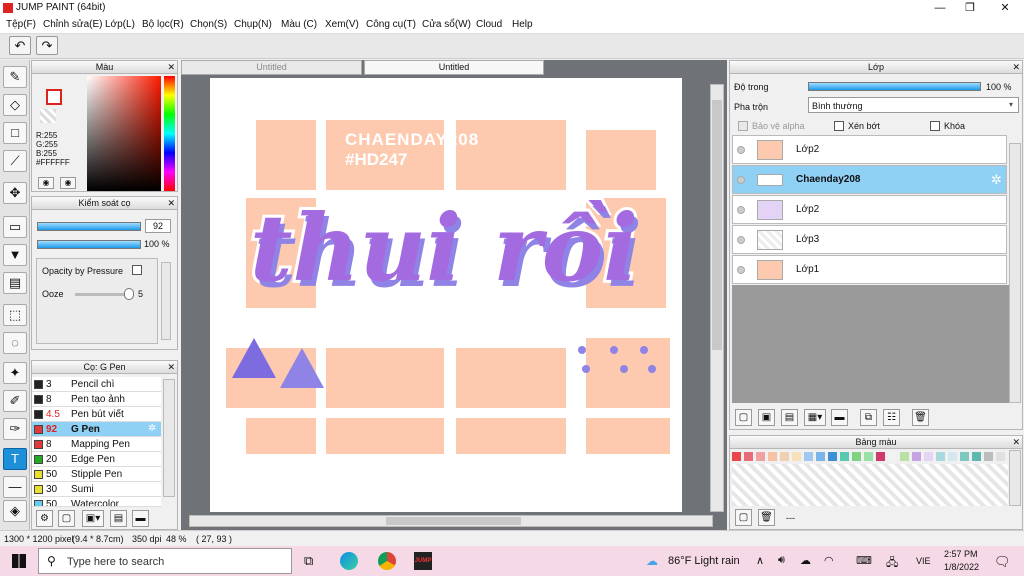 Image resolution: width=1024 pixels, height=576 pixels. What do you see at coordinates (15, 429) in the screenshot?
I see `select-eraser-icon: ✑` at bounding box center [15, 429].